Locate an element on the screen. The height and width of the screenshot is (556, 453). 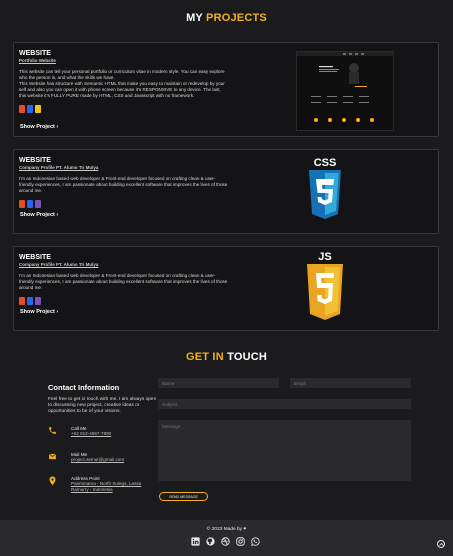
social-links is located at coordinates (225, 541).